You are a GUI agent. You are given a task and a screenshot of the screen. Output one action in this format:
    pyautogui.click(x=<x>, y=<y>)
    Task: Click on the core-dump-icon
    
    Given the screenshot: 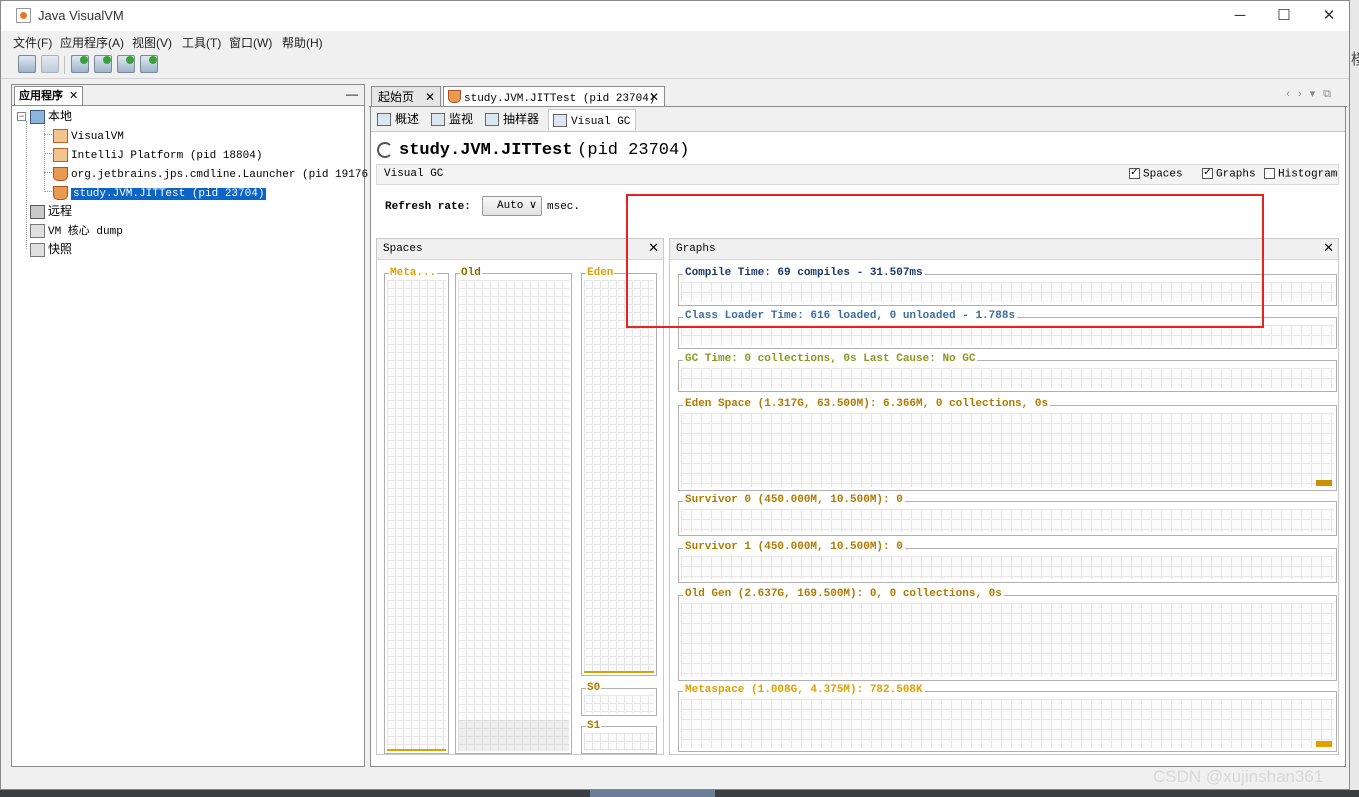 What is the action you would take?
    pyautogui.click(x=37, y=230)
    